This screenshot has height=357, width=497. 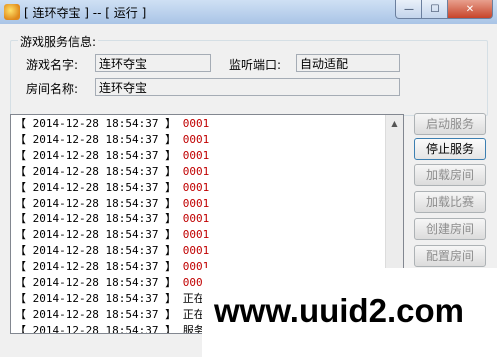 What do you see at coordinates (255, 65) in the screenshot?
I see `port-label: 监听端口:` at bounding box center [255, 65].